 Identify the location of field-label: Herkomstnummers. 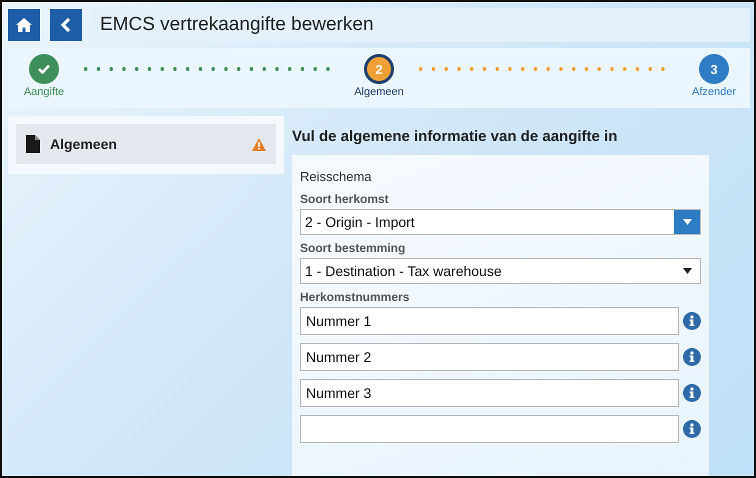
(355, 297).